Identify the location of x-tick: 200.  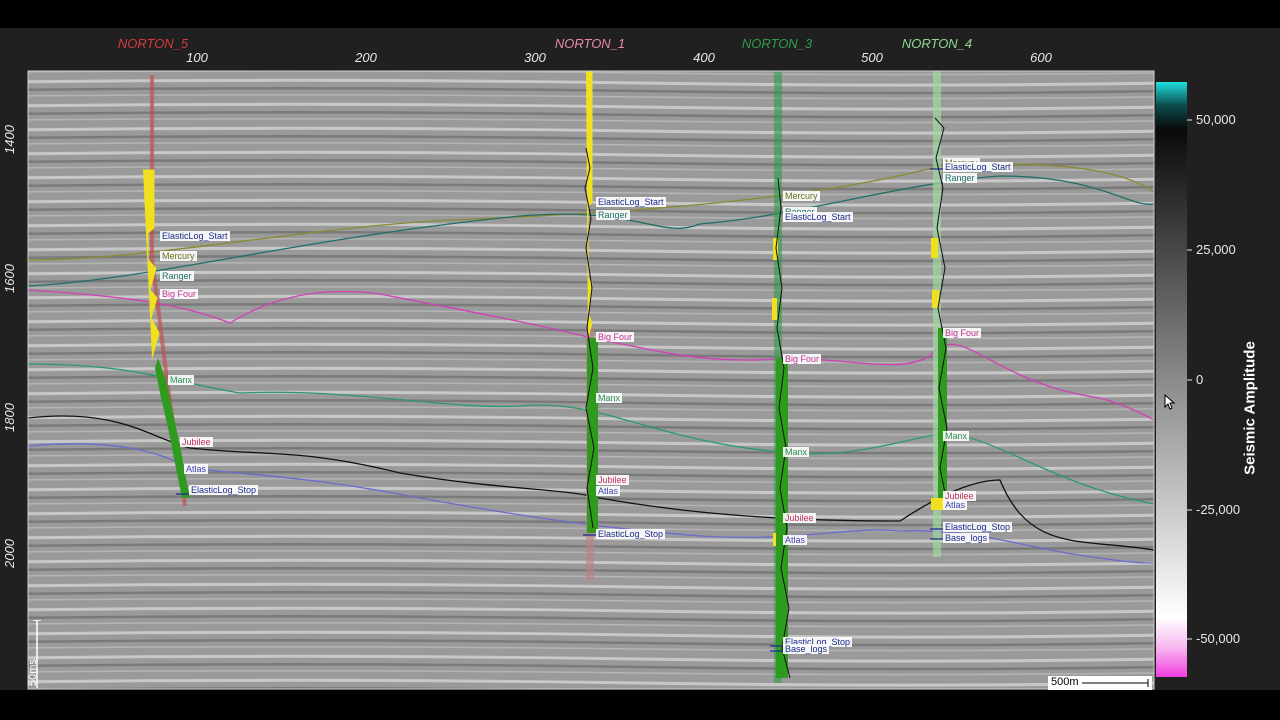
(366, 57).